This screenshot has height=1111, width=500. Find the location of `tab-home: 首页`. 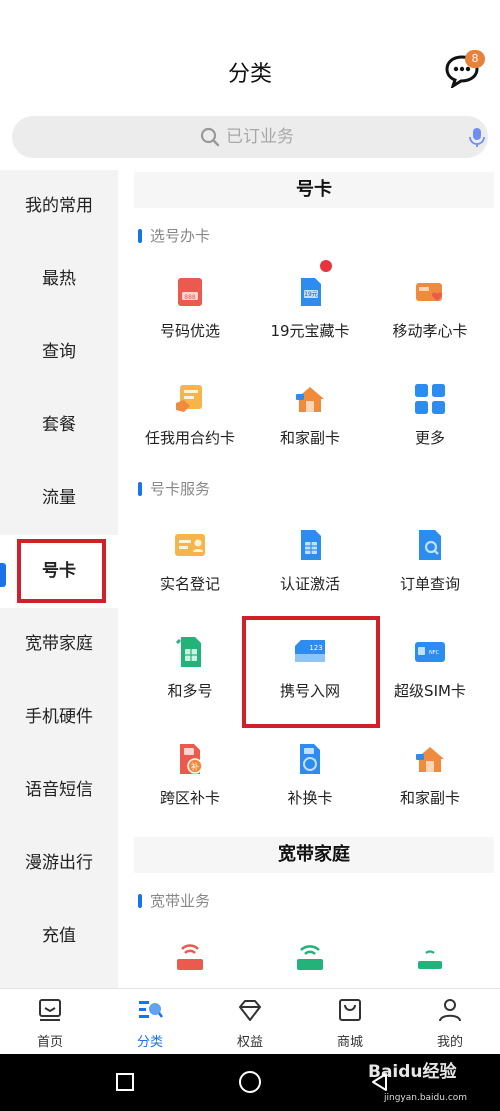

tab-home: 首页 is located at coordinates (50, 1022).